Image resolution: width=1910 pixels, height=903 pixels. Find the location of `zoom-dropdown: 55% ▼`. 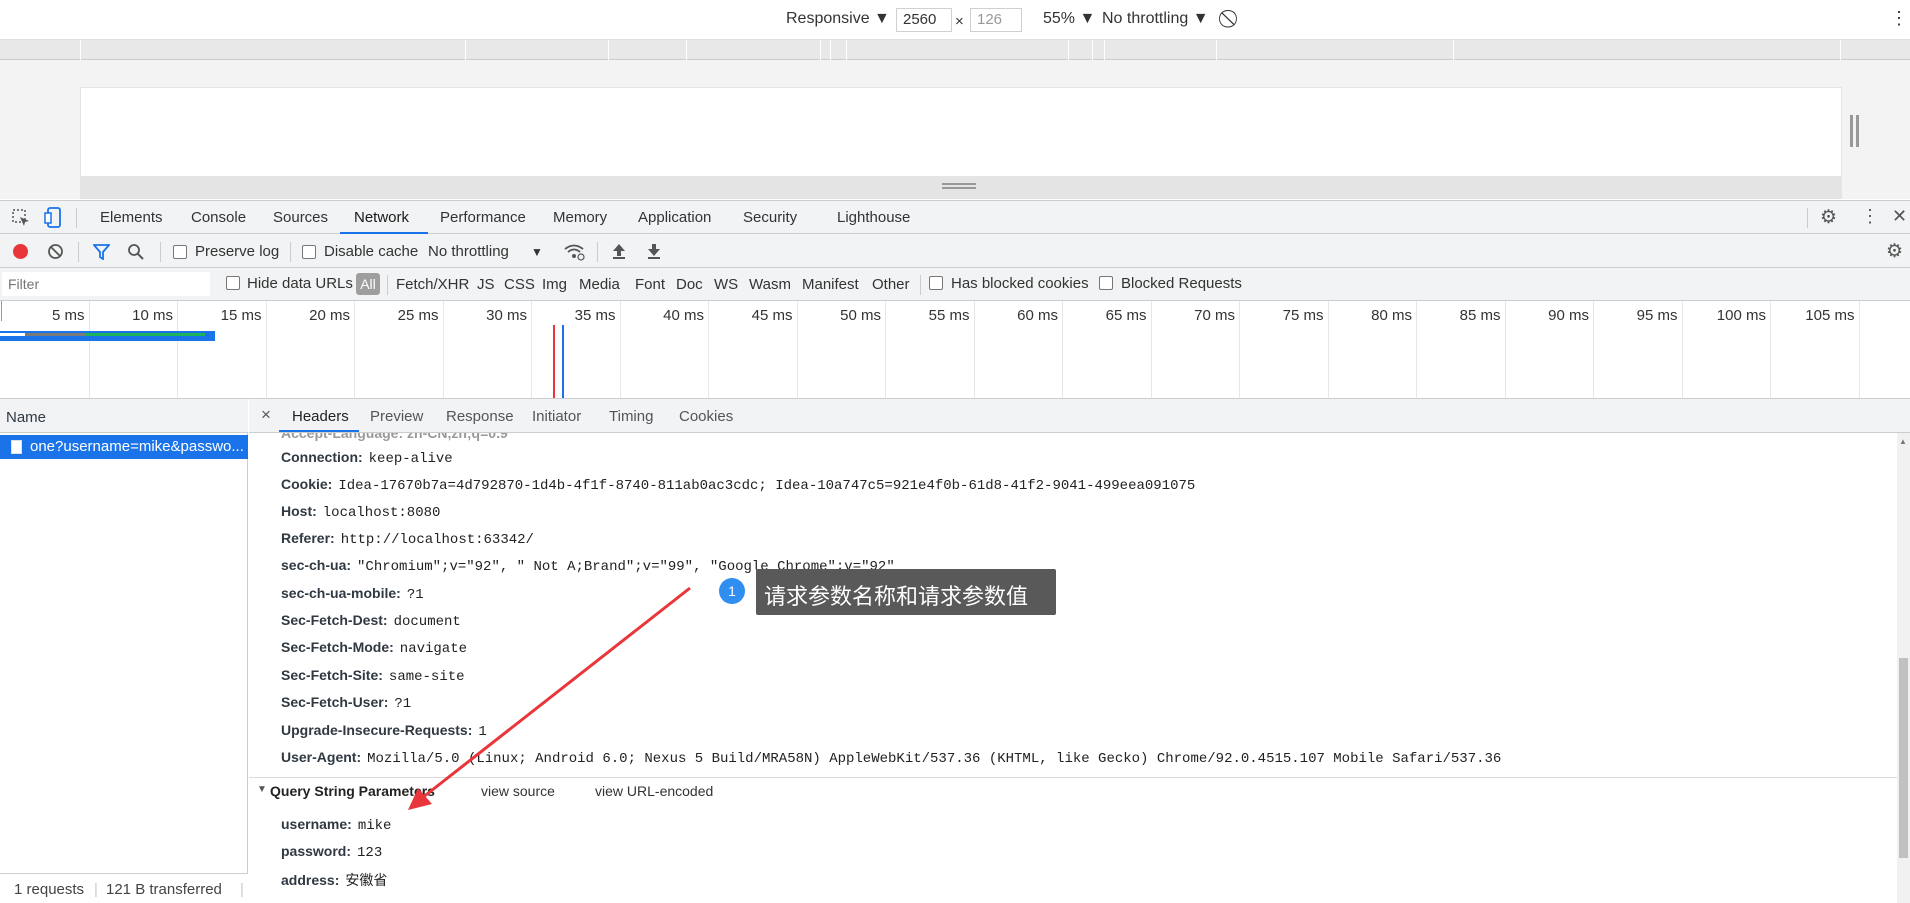

zoom-dropdown: 55% ▼ is located at coordinates (1069, 19).